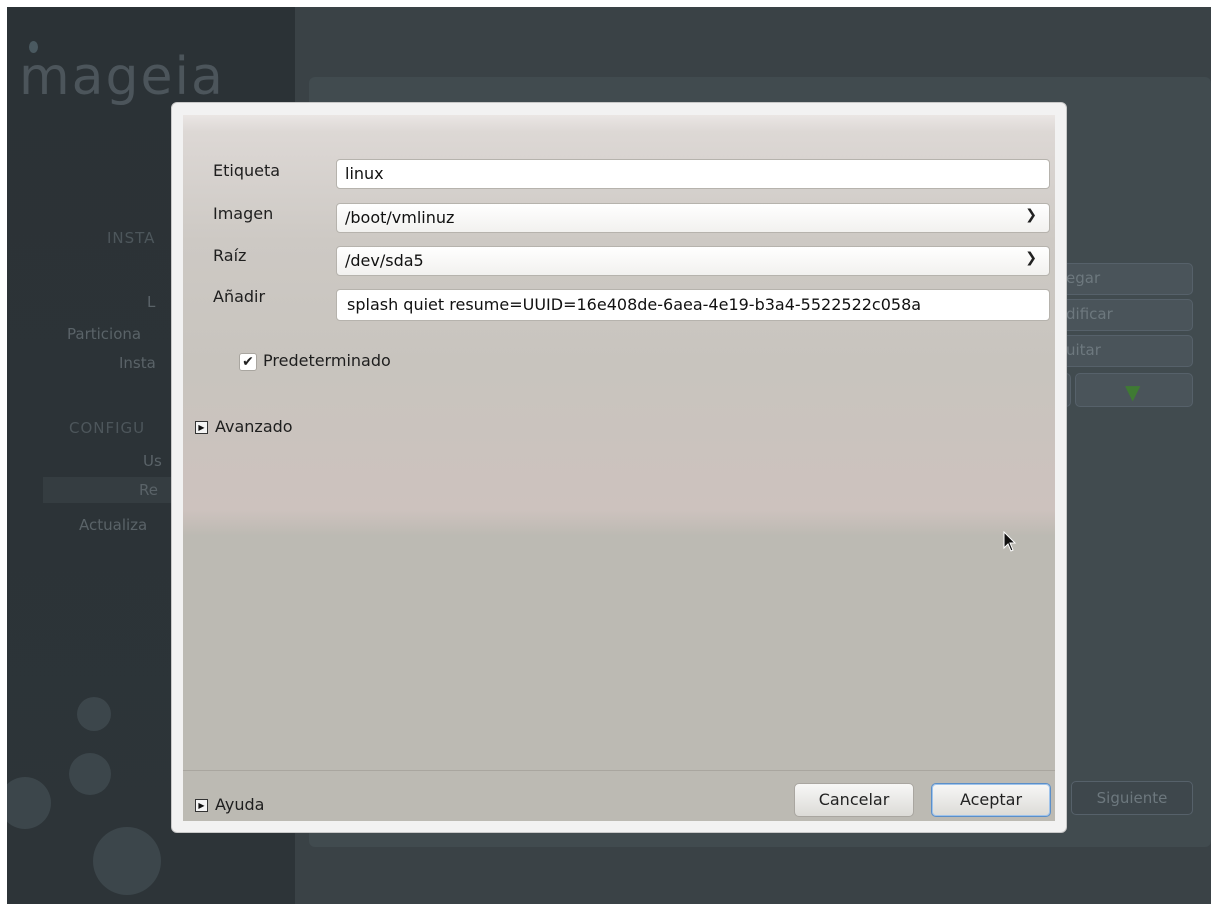 This screenshot has height=911, width=1218. Describe the element at coordinates (327, 360) in the screenshot. I see `default-checkbox-label: Predeterminado` at that location.